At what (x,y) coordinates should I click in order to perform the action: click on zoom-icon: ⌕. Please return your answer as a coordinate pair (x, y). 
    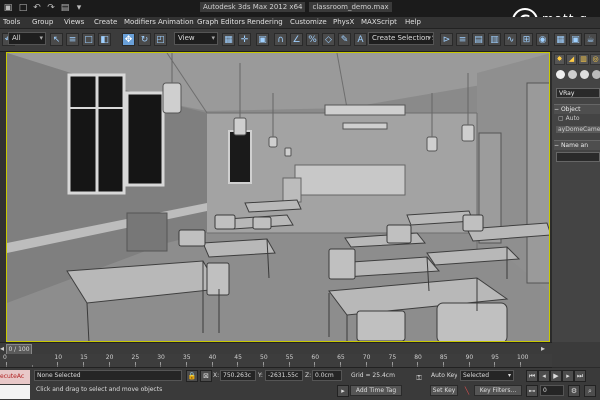
    Looking at the image, I should click on (590, 391).